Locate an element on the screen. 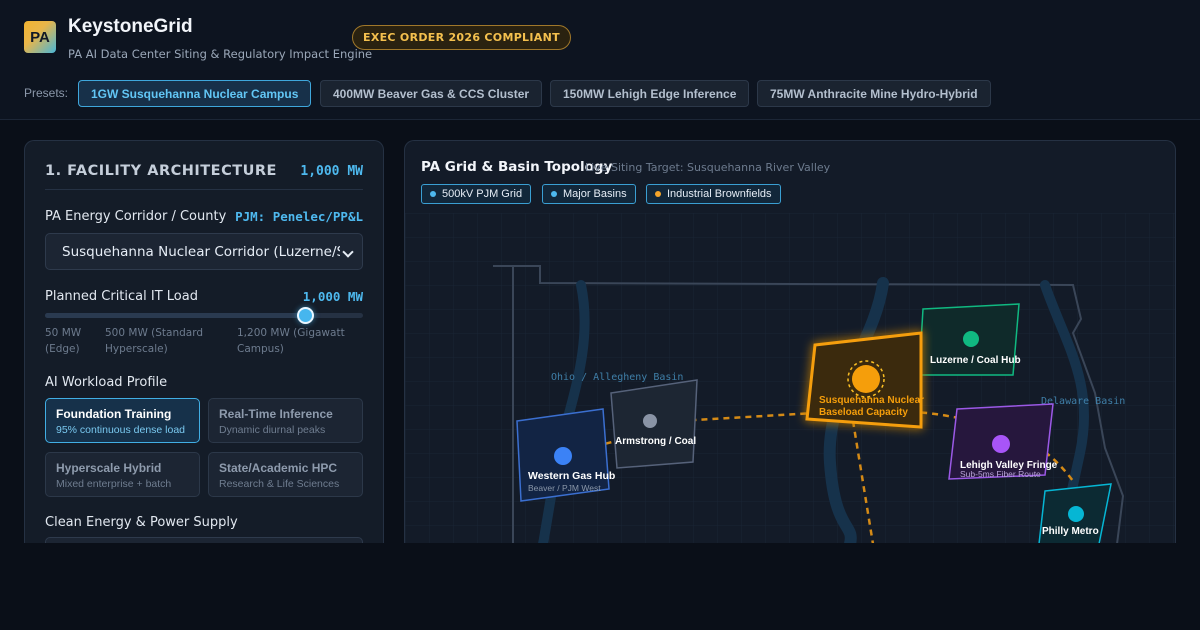 The height and width of the screenshot is (630, 1200). workload-title: Hyperscale Hybrid is located at coordinates (109, 468).